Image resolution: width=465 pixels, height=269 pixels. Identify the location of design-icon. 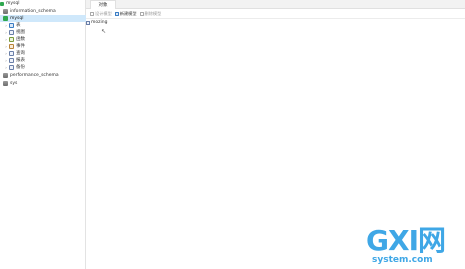
(92, 14).